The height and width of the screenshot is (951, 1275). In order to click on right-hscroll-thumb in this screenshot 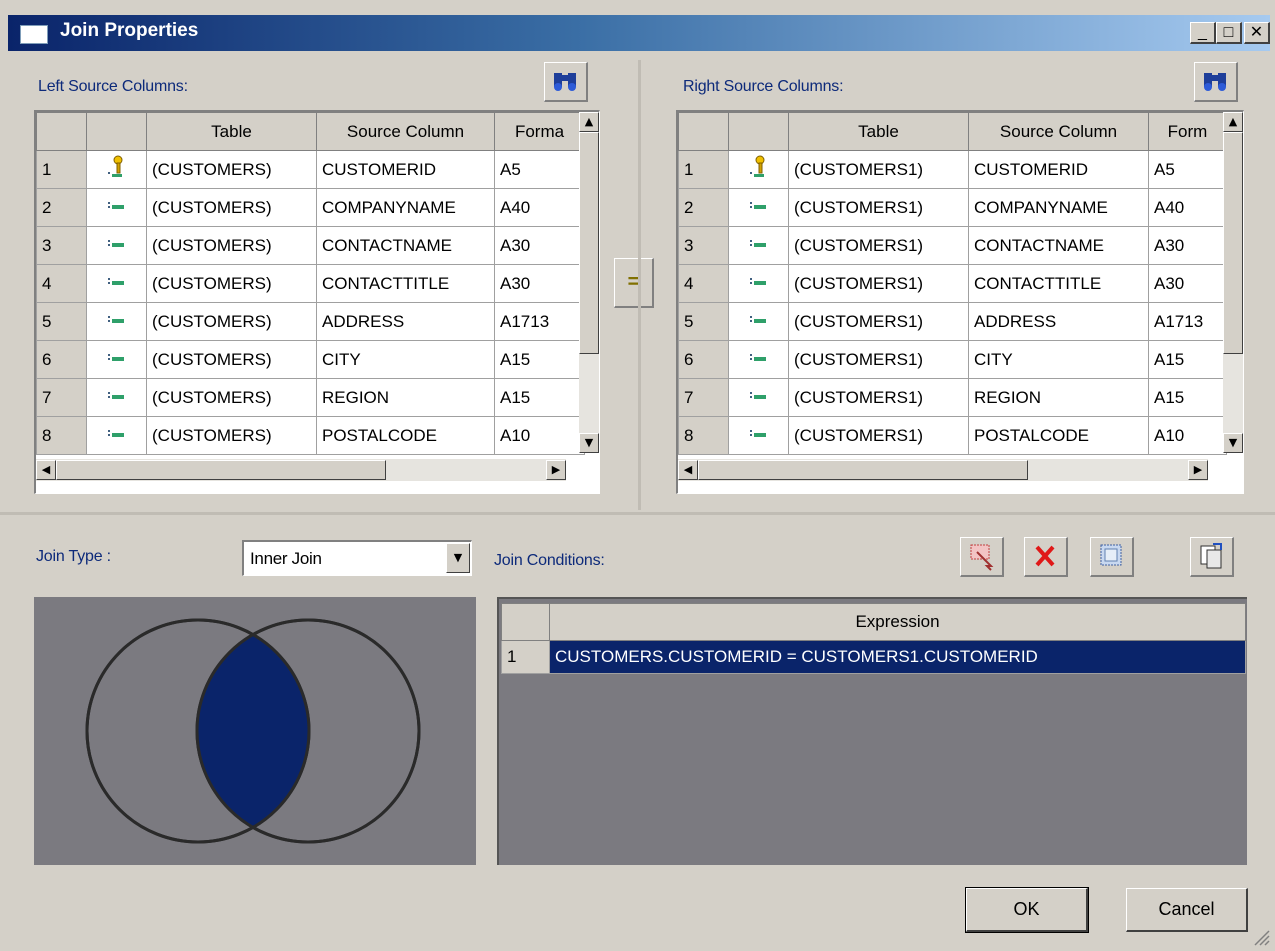, I will do `click(863, 470)`.